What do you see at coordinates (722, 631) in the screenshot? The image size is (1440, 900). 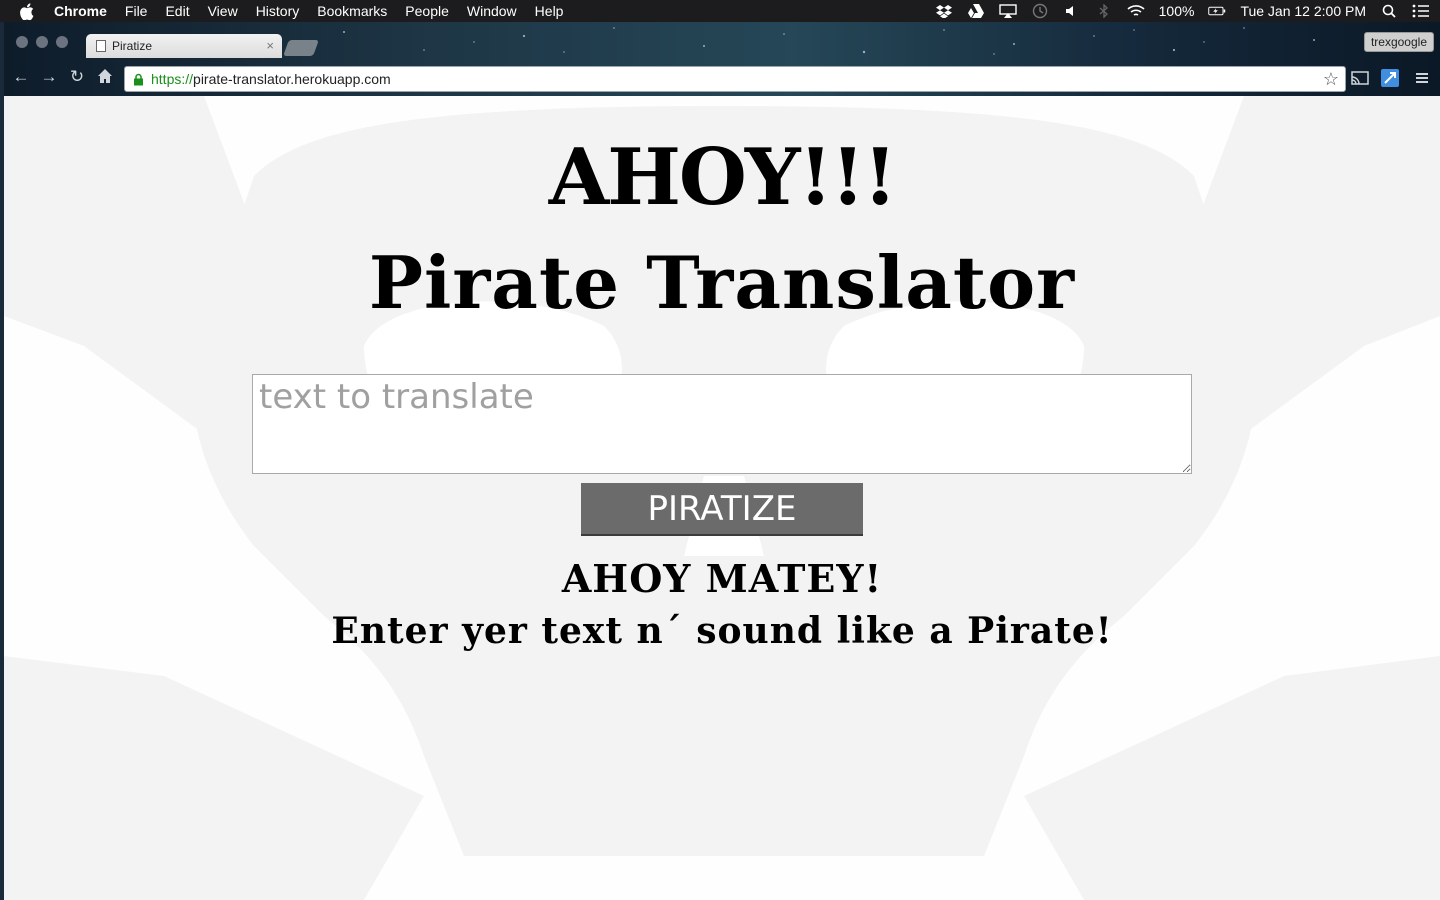 I see `translation-output-line2: Enter yer text n´ sound like a Pirate!` at bounding box center [722, 631].